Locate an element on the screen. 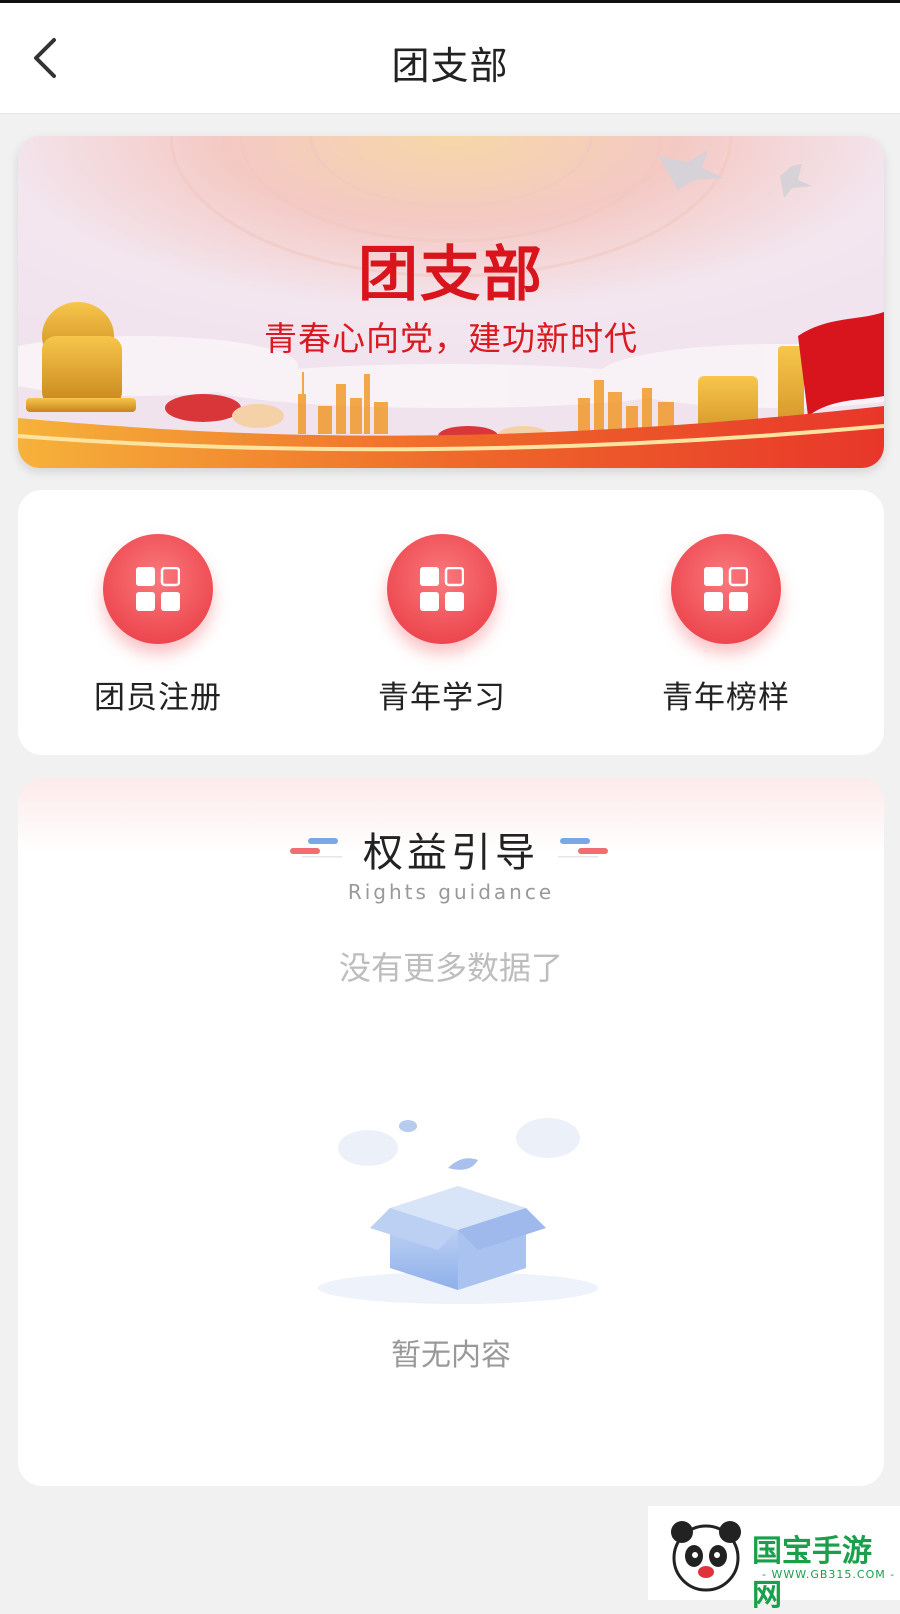 The width and height of the screenshot is (900, 1614). quick-item-member-registration: 团员注册 is located at coordinates (158, 625).